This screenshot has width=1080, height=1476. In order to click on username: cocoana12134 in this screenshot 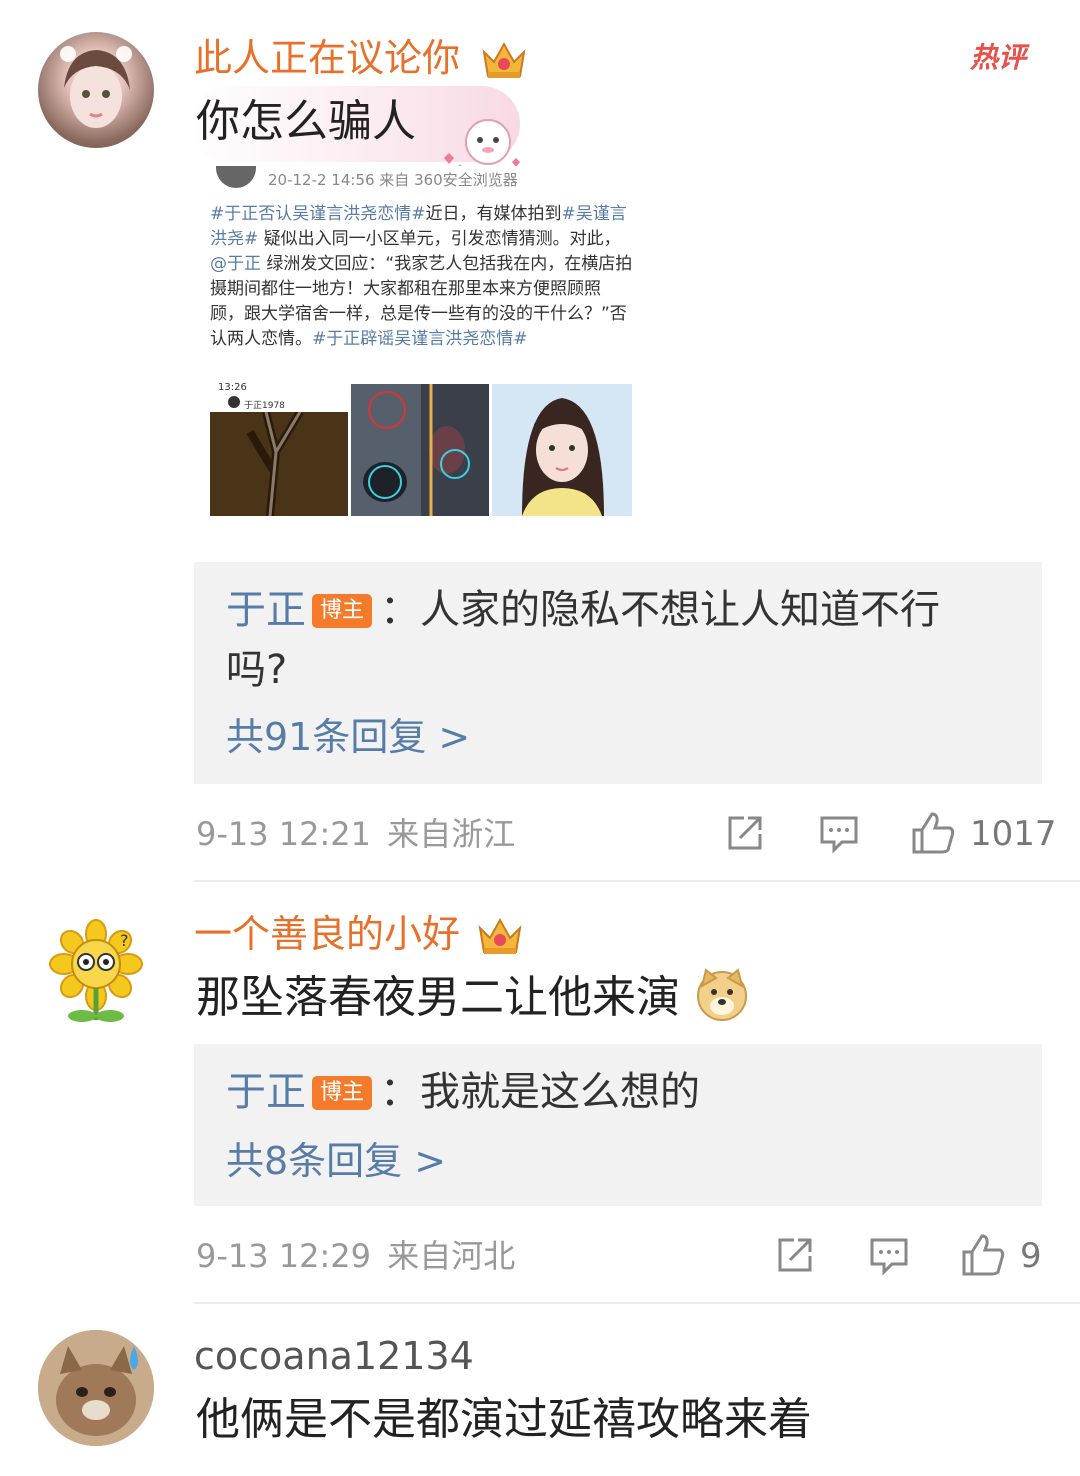, I will do `click(334, 1356)`.